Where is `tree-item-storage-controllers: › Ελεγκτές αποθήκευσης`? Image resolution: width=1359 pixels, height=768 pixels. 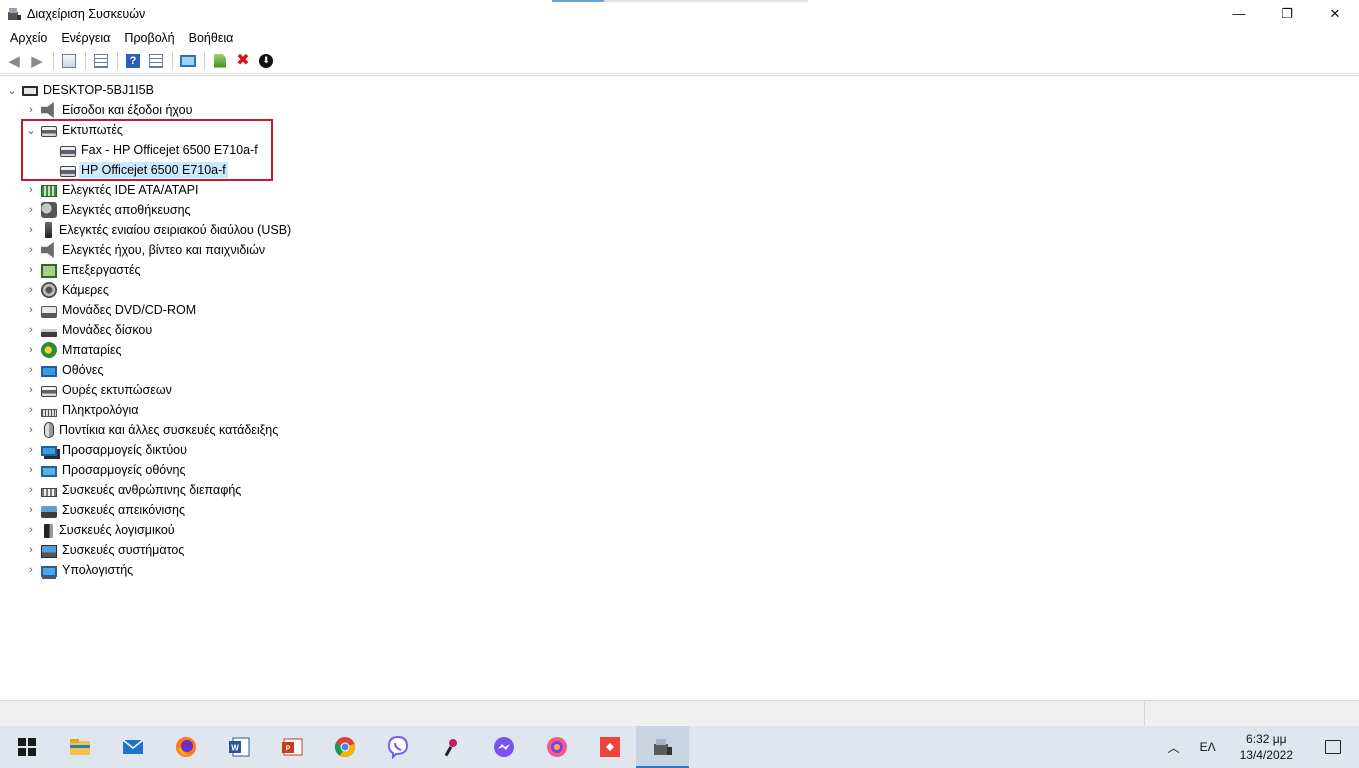
tree-item-storage-controllers: › Ελεγκτές αποθήκευσης is located at coordinates (108, 210).